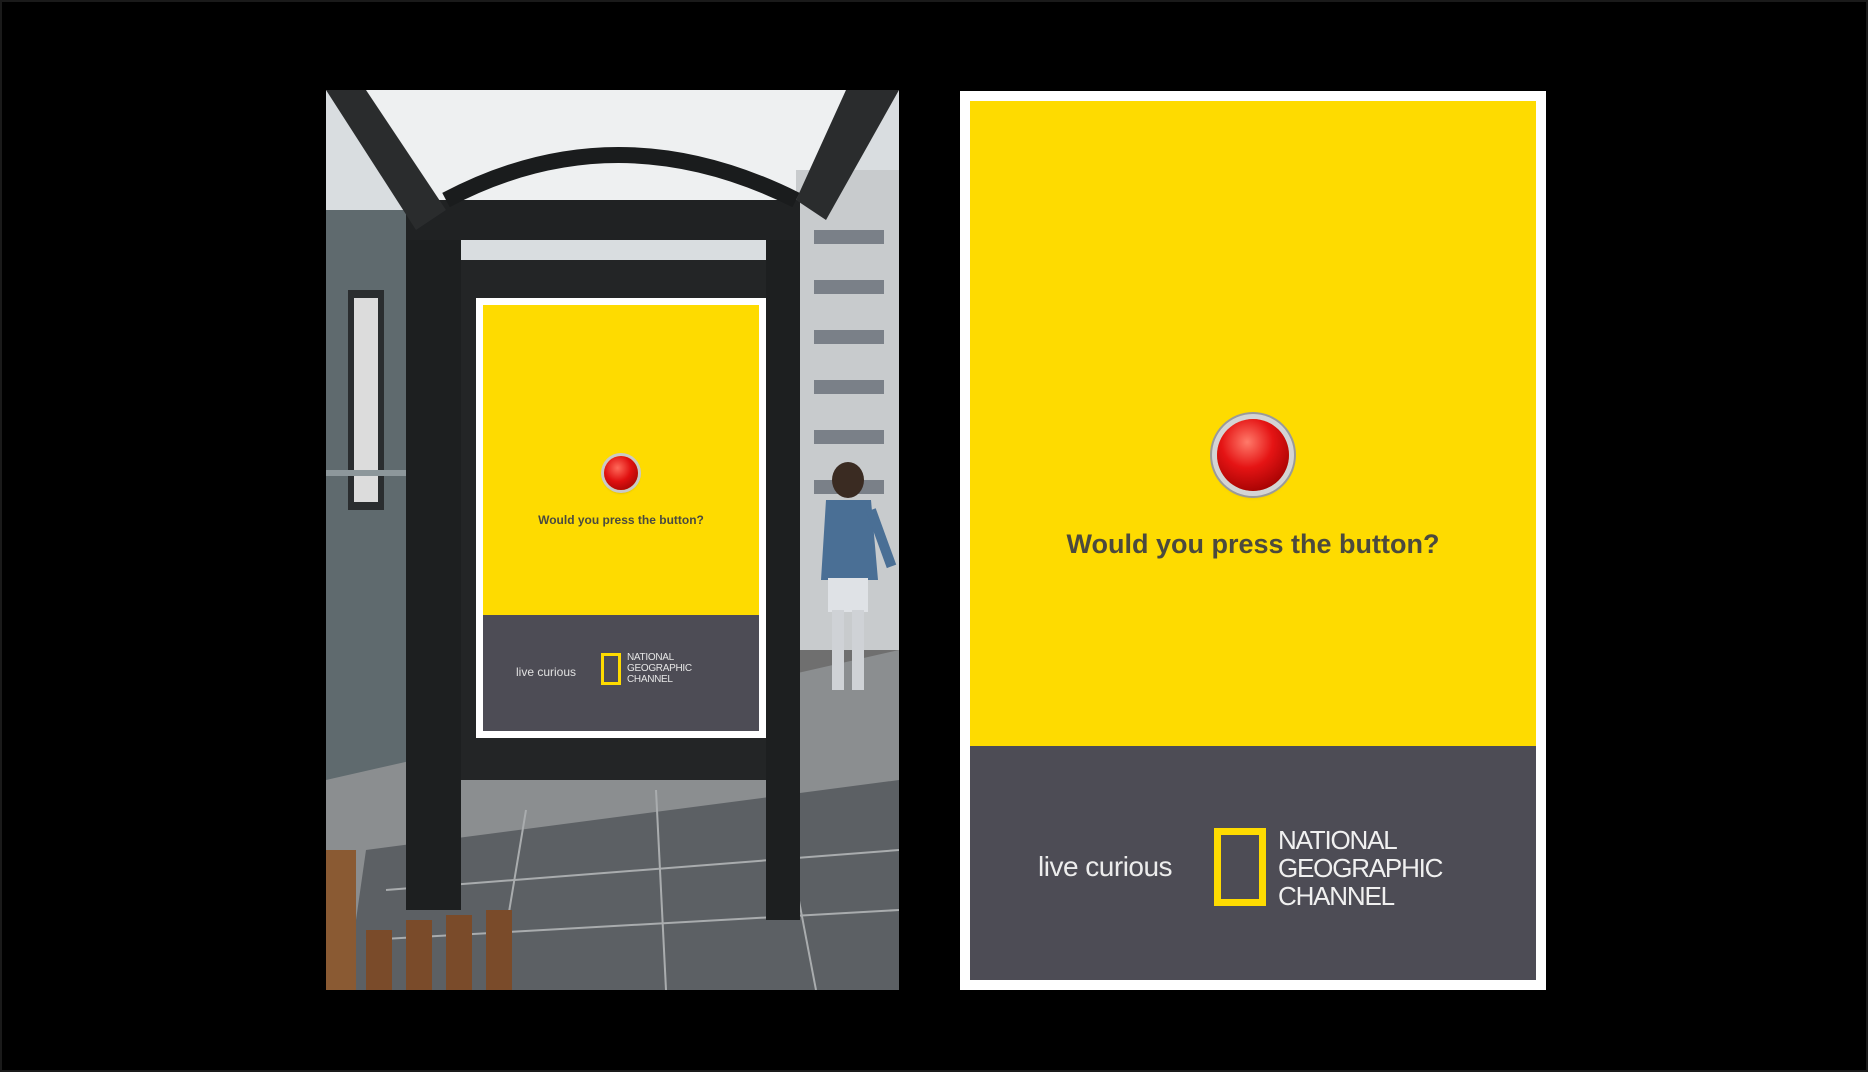 The height and width of the screenshot is (1072, 1868). I want to click on shelter-poster-logo-text: NATIONAL GEOGRAPHIC CHANNEL, so click(659, 668).